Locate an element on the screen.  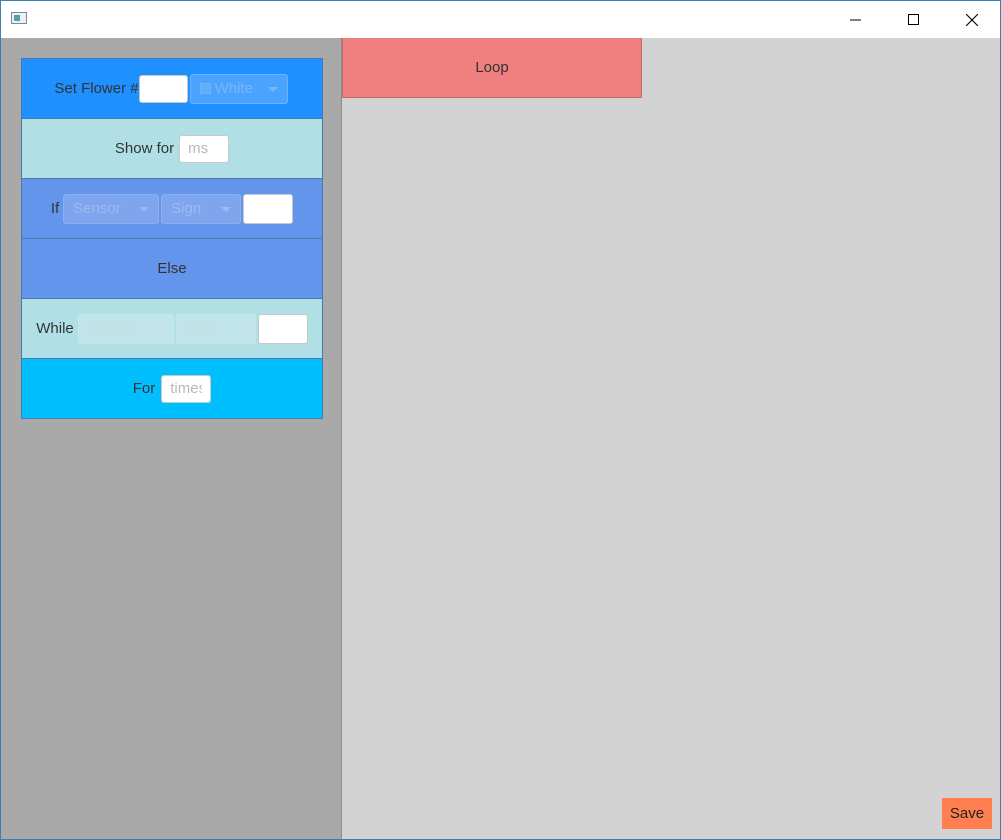
while-sign-value: Sign is located at coordinates (200, 328).